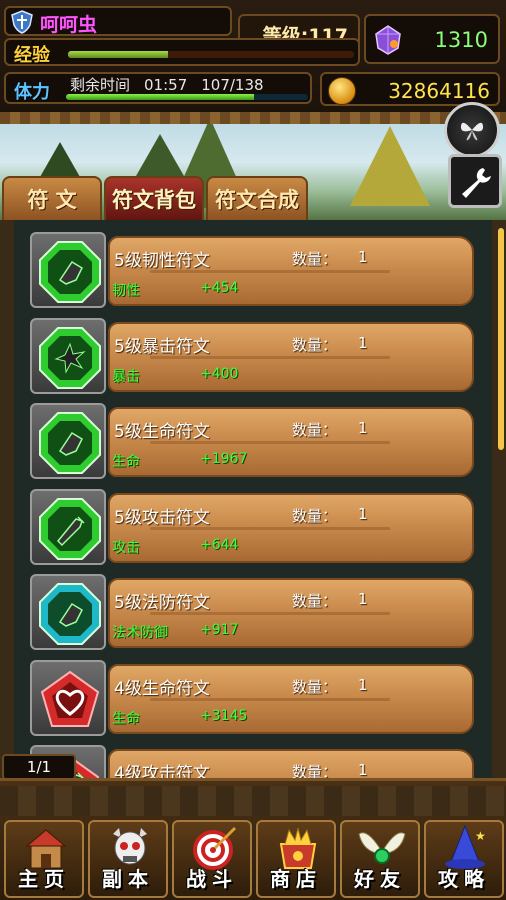 This screenshot has height=900, width=506. I want to click on nav-label: 副本, so click(128, 879).